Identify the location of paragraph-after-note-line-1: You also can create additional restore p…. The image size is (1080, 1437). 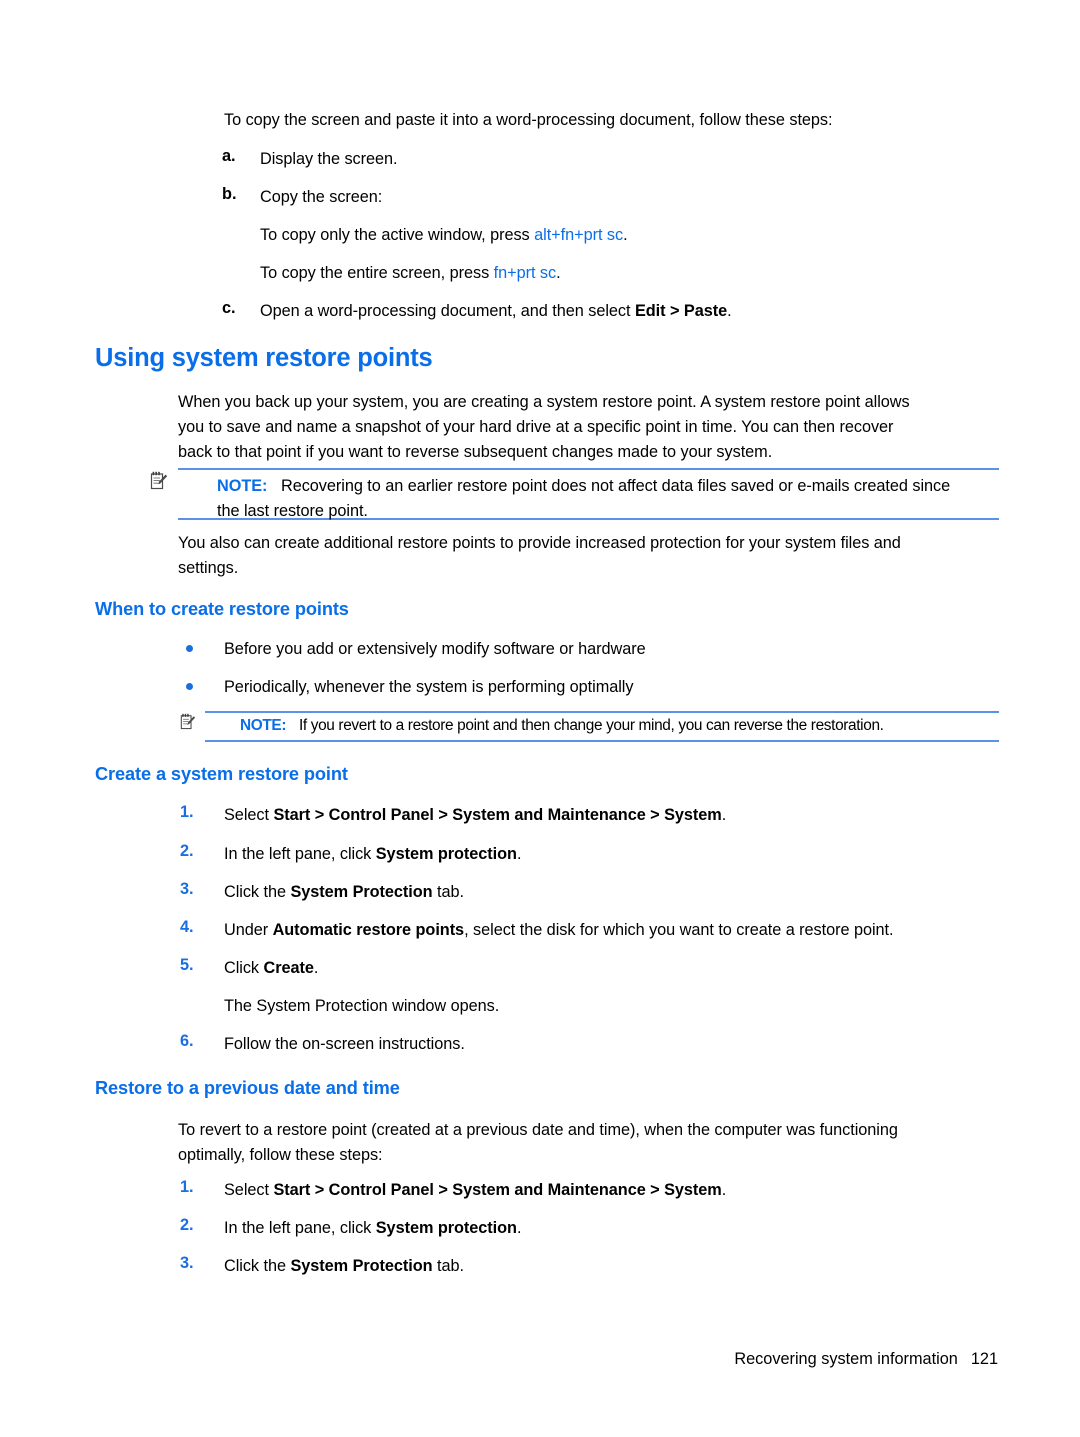
(539, 543).